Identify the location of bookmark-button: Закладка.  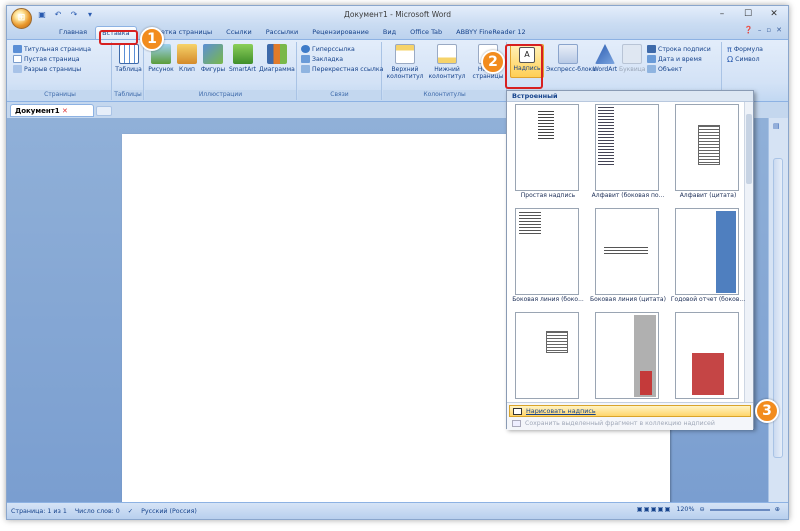
(341, 59).